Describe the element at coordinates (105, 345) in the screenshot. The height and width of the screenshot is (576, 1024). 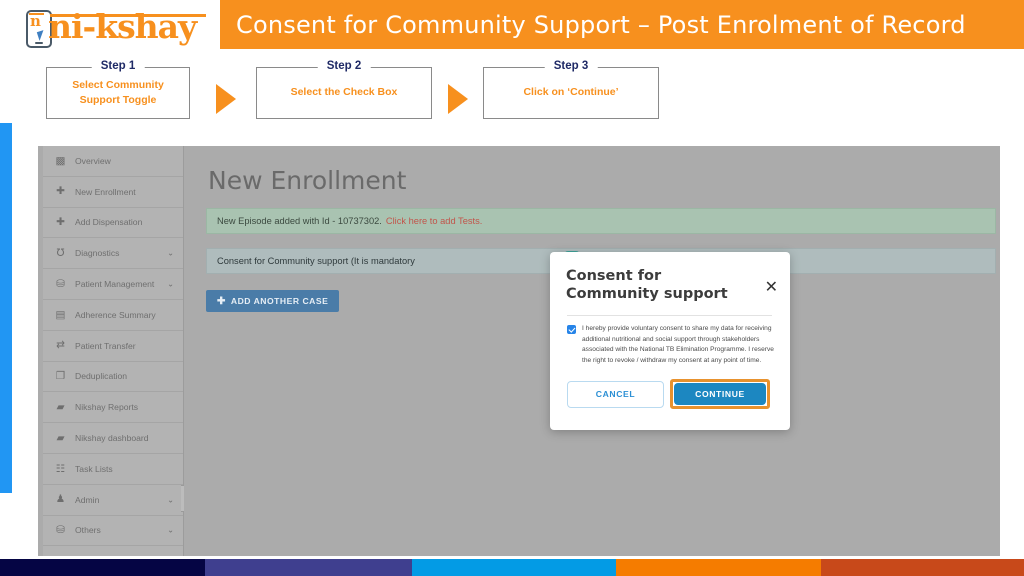
I see `sidebar-item-label: Patient Transfer` at that location.